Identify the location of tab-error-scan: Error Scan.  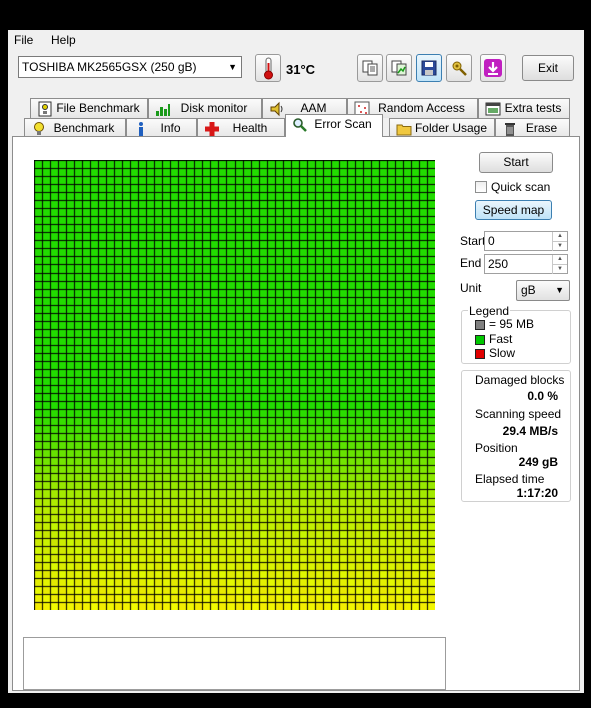
(334, 125).